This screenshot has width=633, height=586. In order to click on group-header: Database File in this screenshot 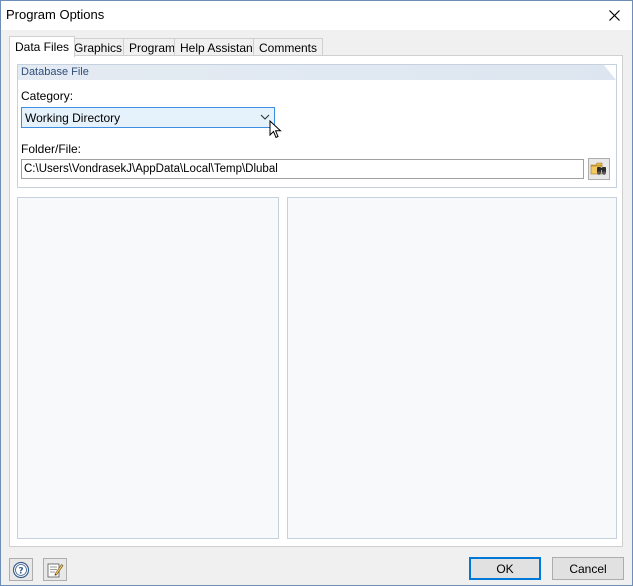, I will do `click(317, 72)`.